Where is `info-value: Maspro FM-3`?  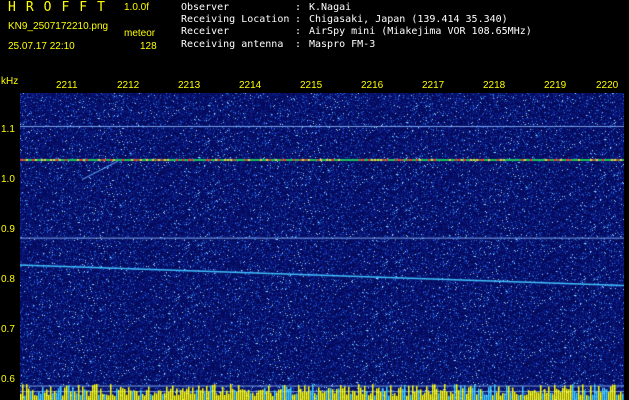 info-value: Maspro FM-3 is located at coordinates (342, 44).